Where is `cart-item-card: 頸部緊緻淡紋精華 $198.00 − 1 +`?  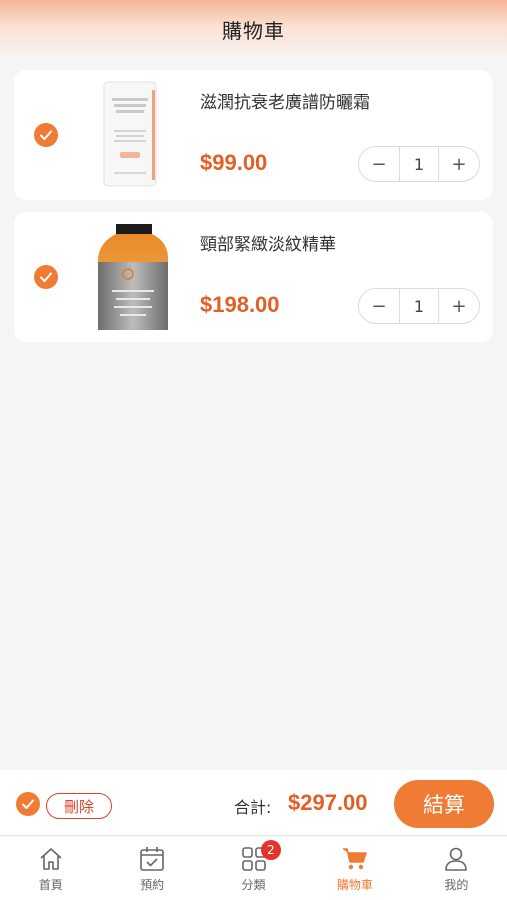
cart-item-card: 頸部緊緻淡紋精華 $198.00 − 1 + is located at coordinates (253, 277).